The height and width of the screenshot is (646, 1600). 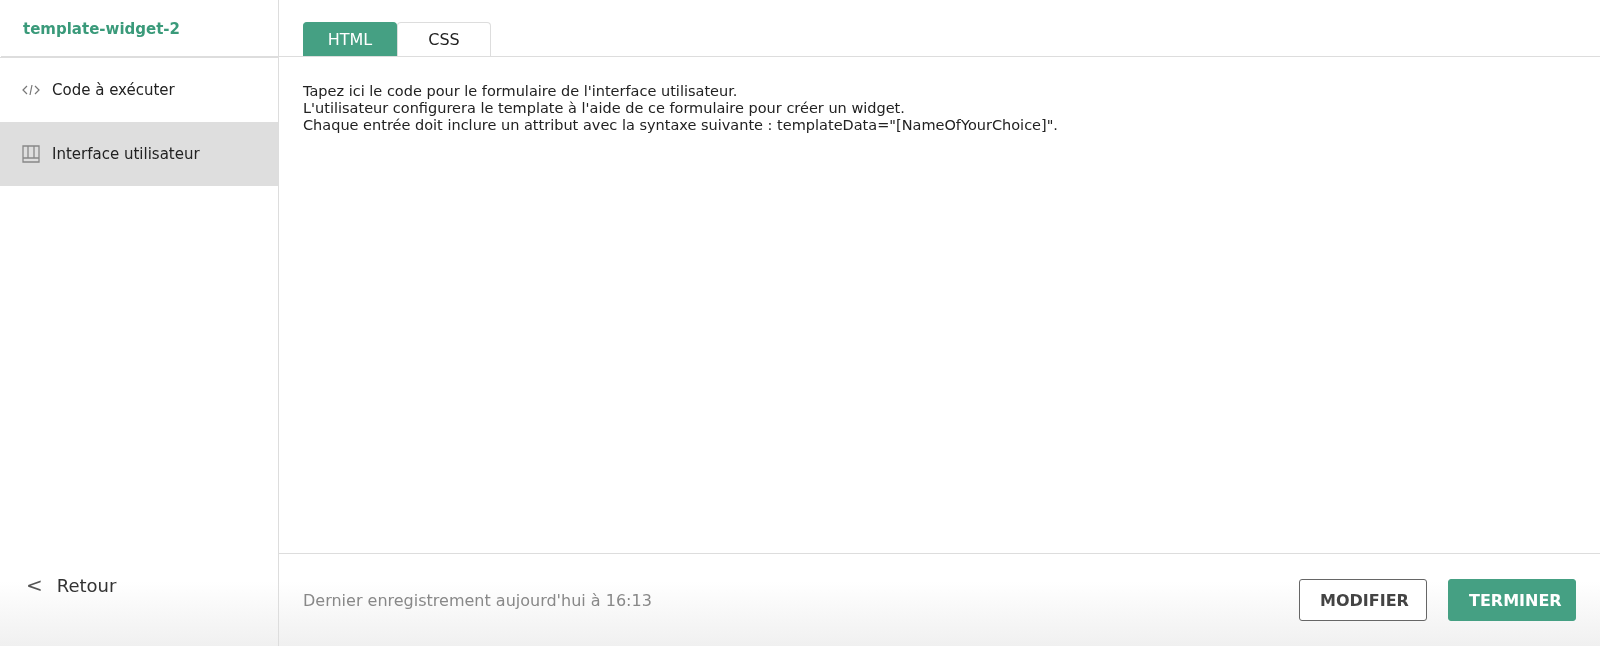 I want to click on placeholder-line: L'utilisateur configurera le template à l'aide de ce formulaire pour créer un widget., so click(x=604, y=108).